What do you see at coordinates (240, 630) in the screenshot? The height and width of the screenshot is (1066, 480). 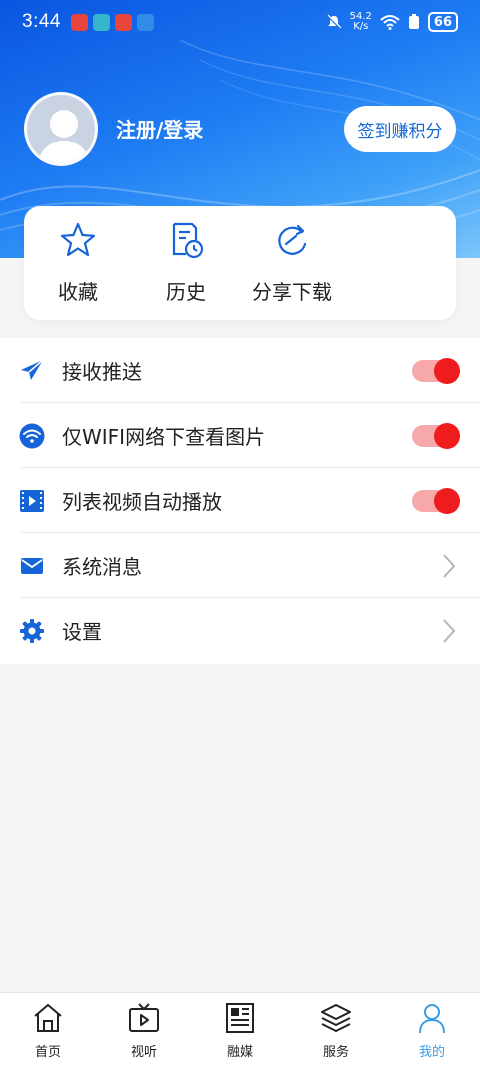 I see `setting-row-settings: 设置` at bounding box center [240, 630].